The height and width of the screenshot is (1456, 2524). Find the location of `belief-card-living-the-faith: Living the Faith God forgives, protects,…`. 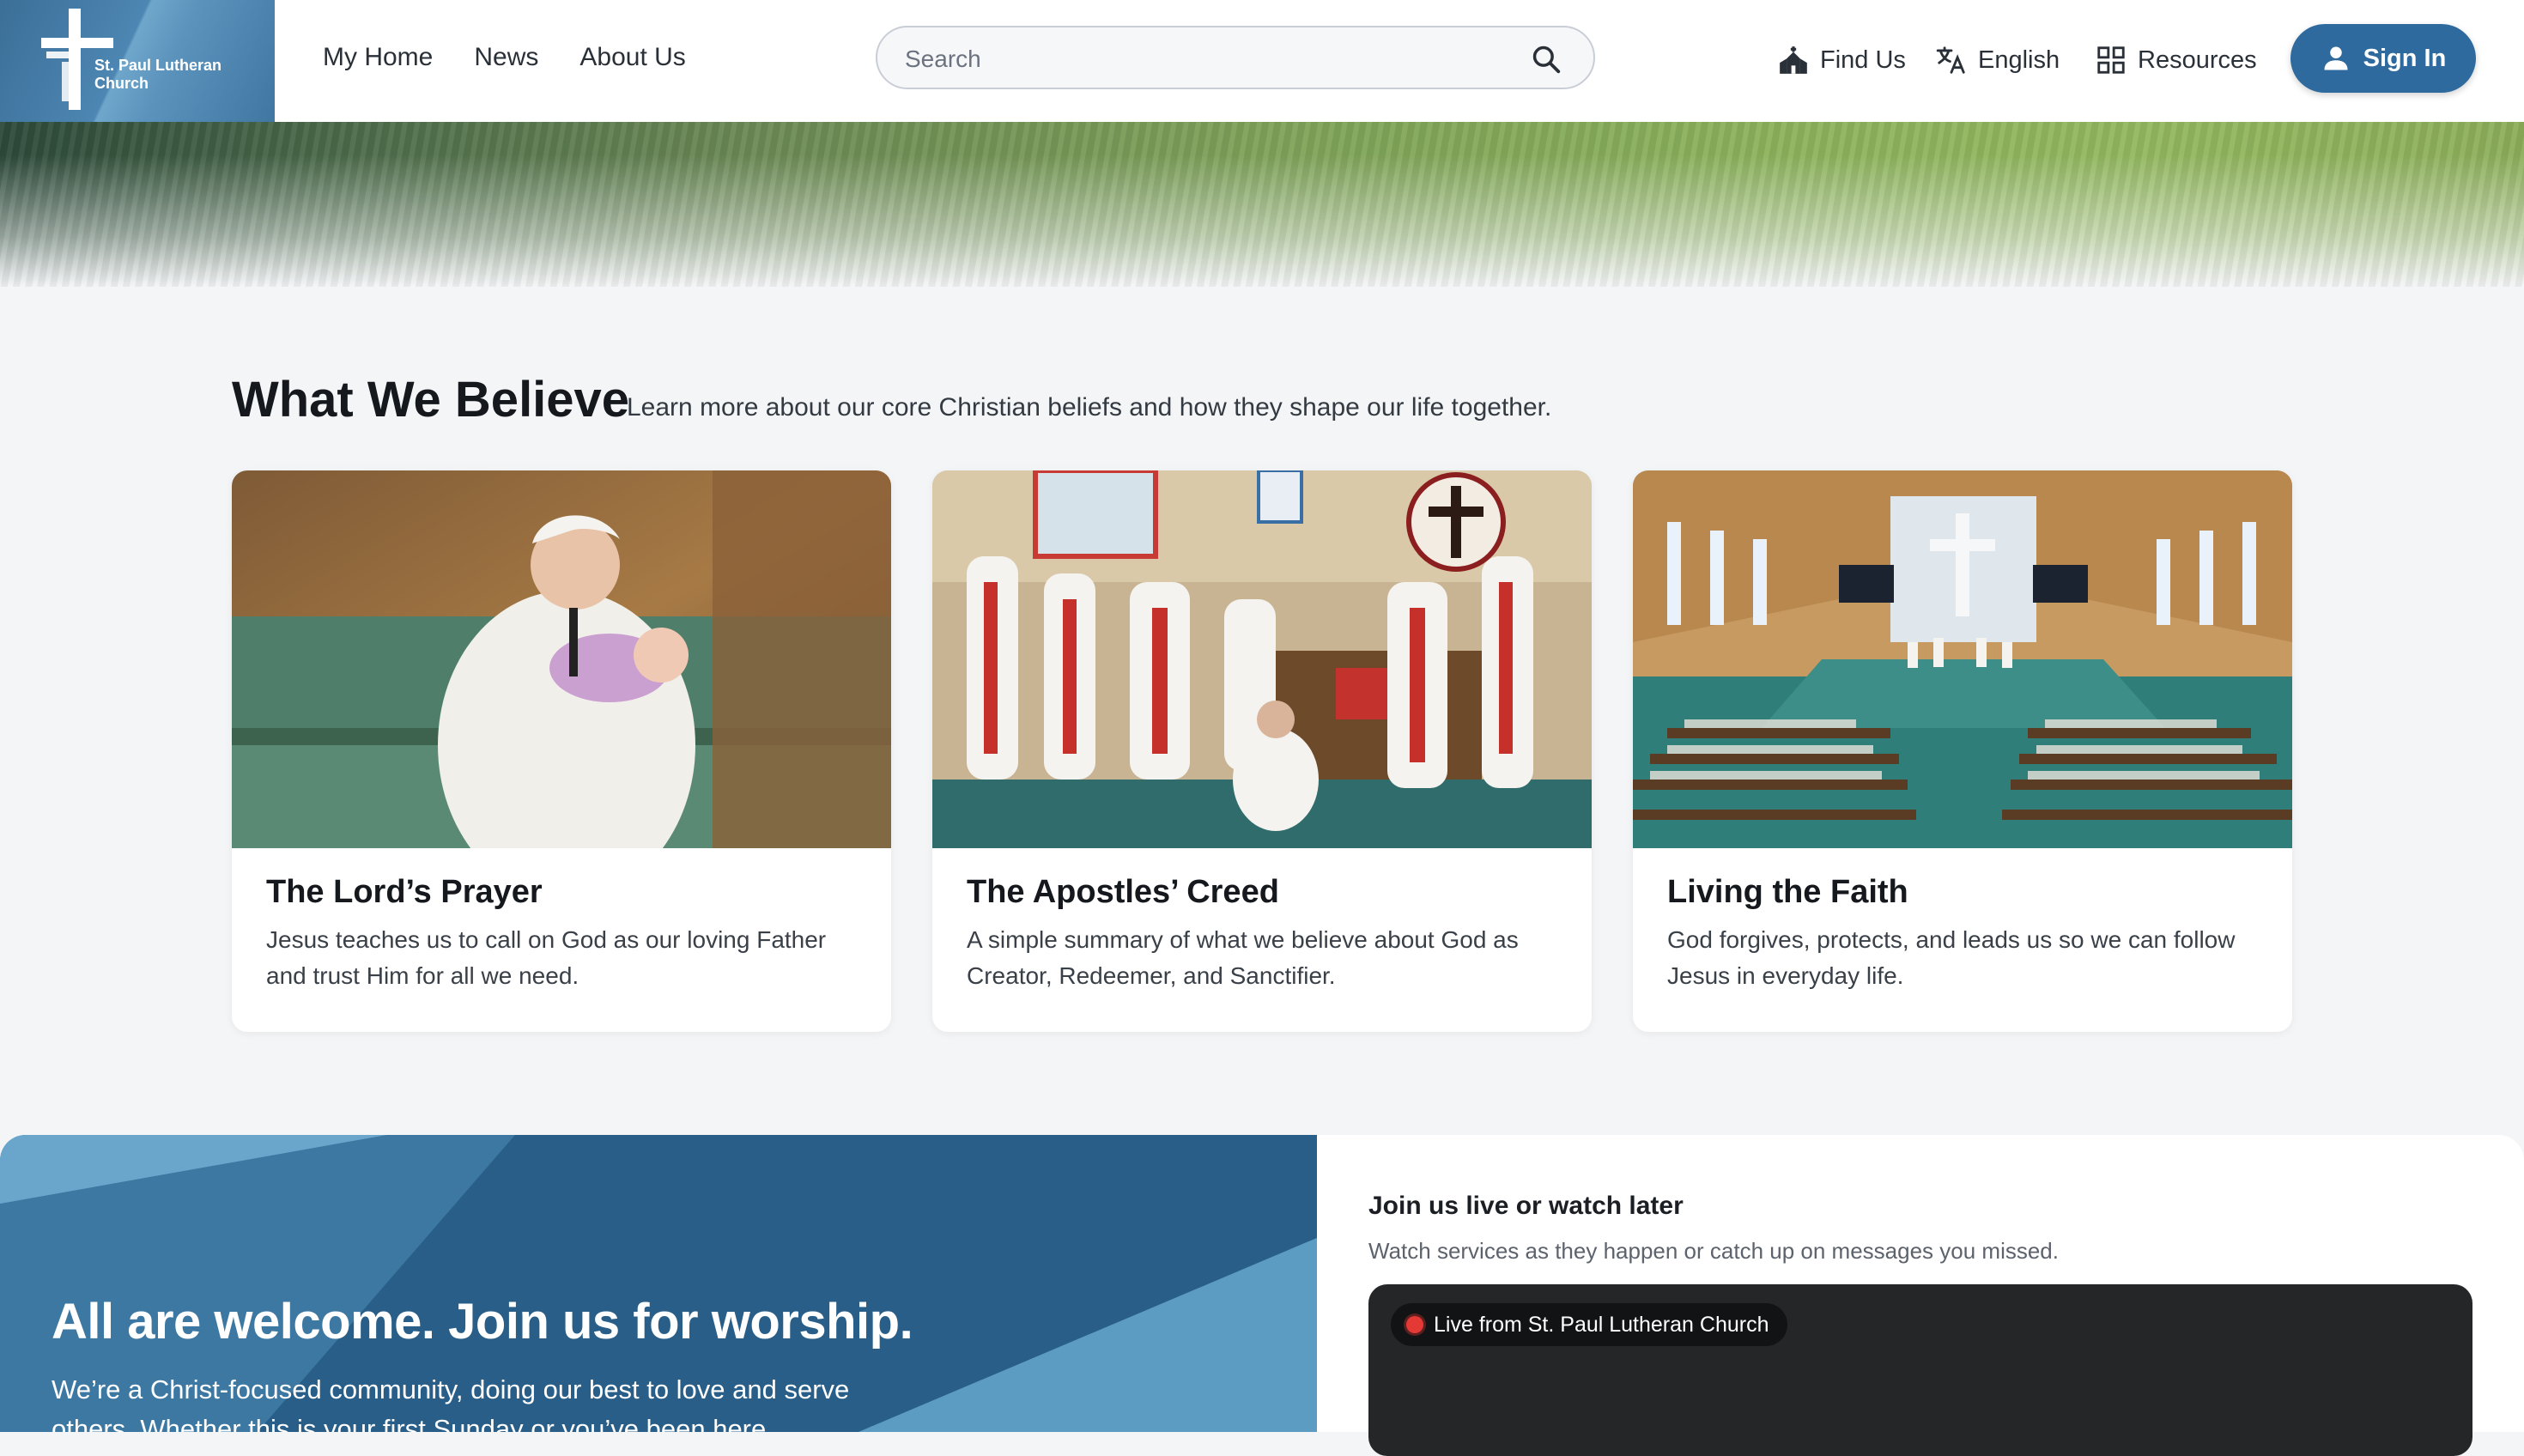

belief-card-living-the-faith: Living the Faith God forgives, protects,… is located at coordinates (1962, 751).